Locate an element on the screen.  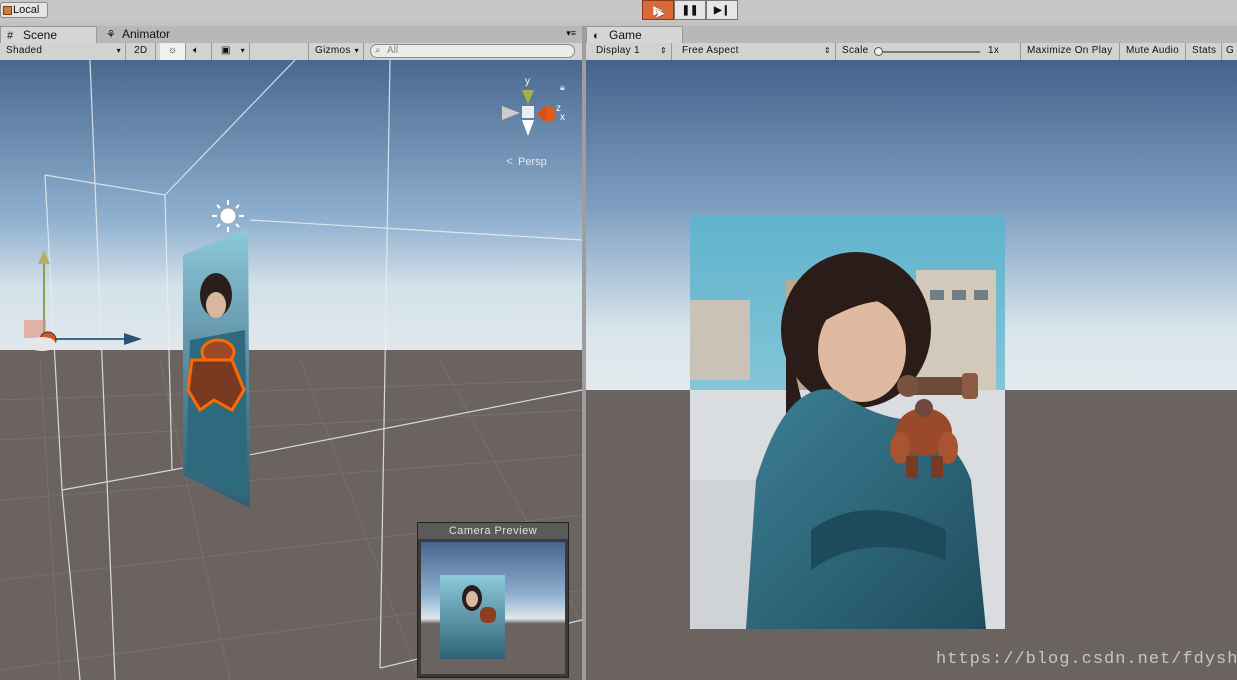
camera-preview-window: Camera Preview is located at coordinates (493, 600).